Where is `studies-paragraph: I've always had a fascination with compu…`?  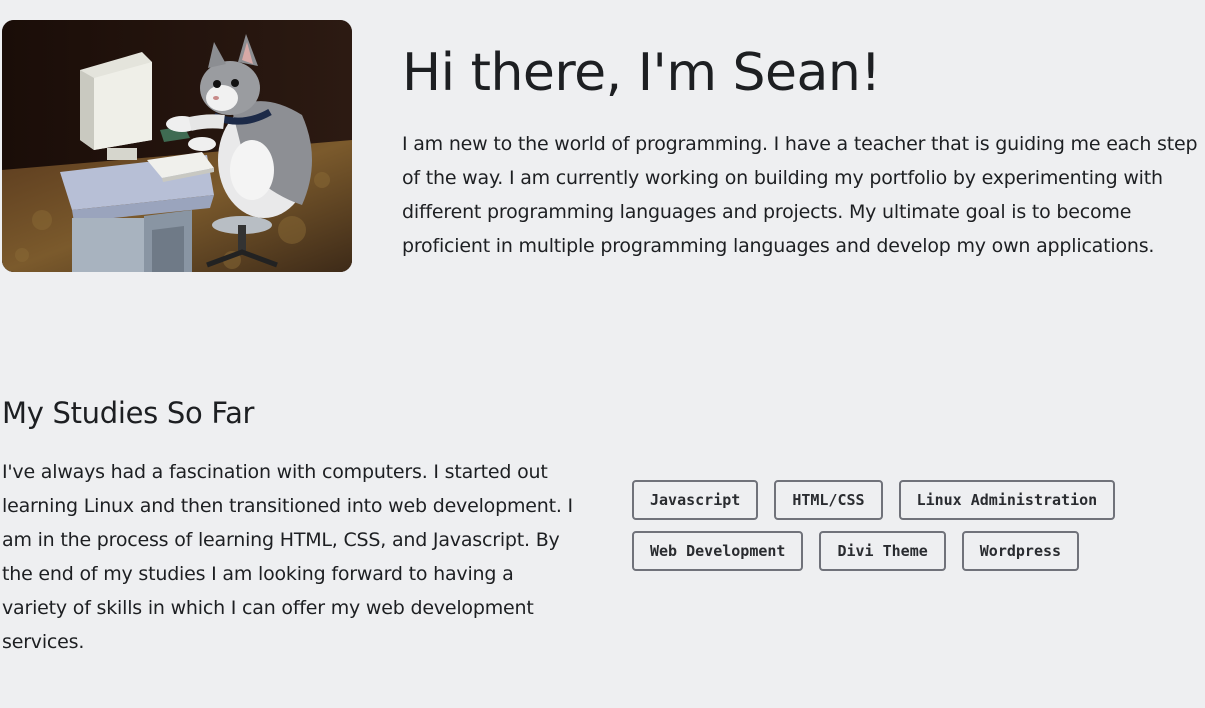
studies-paragraph: I've always had a fascination with compu… is located at coordinates (287, 557).